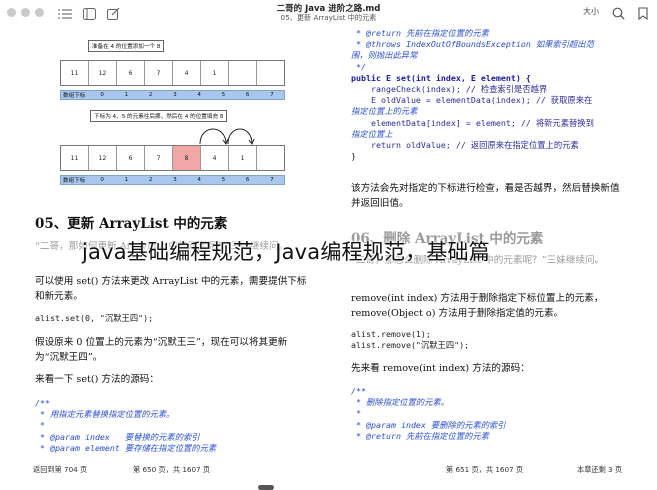 The width and height of the screenshot is (657, 490). Describe the element at coordinates (266, 487) in the screenshot. I see `page-scroll-indicator` at that location.